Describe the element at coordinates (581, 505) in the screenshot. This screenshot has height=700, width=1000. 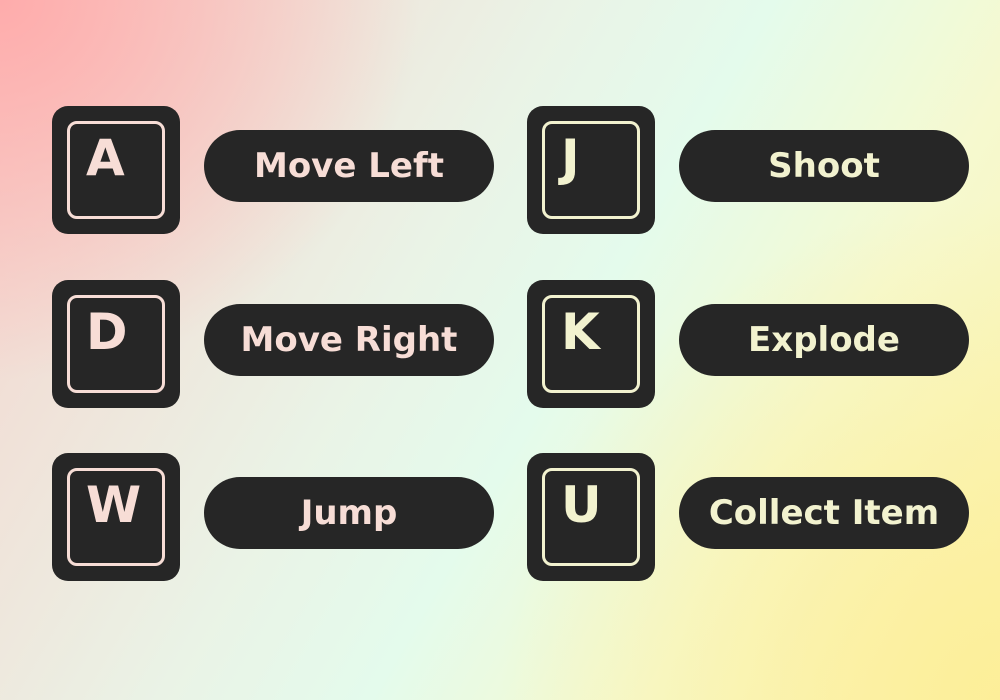
I see `key-letter: U` at that location.